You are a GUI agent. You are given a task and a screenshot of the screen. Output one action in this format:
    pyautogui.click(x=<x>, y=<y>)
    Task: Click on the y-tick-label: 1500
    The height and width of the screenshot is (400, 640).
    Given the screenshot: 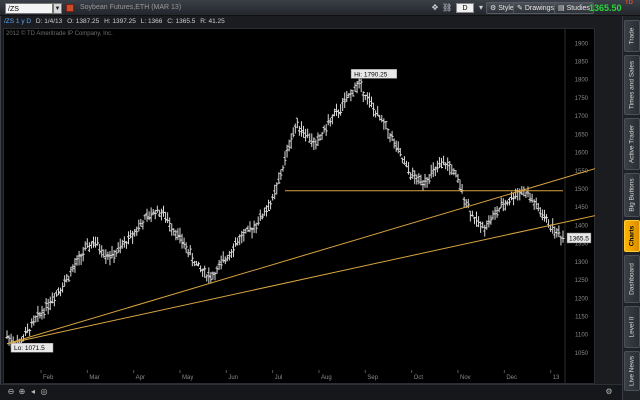 What is the action you would take?
    pyautogui.click(x=582, y=190)
    